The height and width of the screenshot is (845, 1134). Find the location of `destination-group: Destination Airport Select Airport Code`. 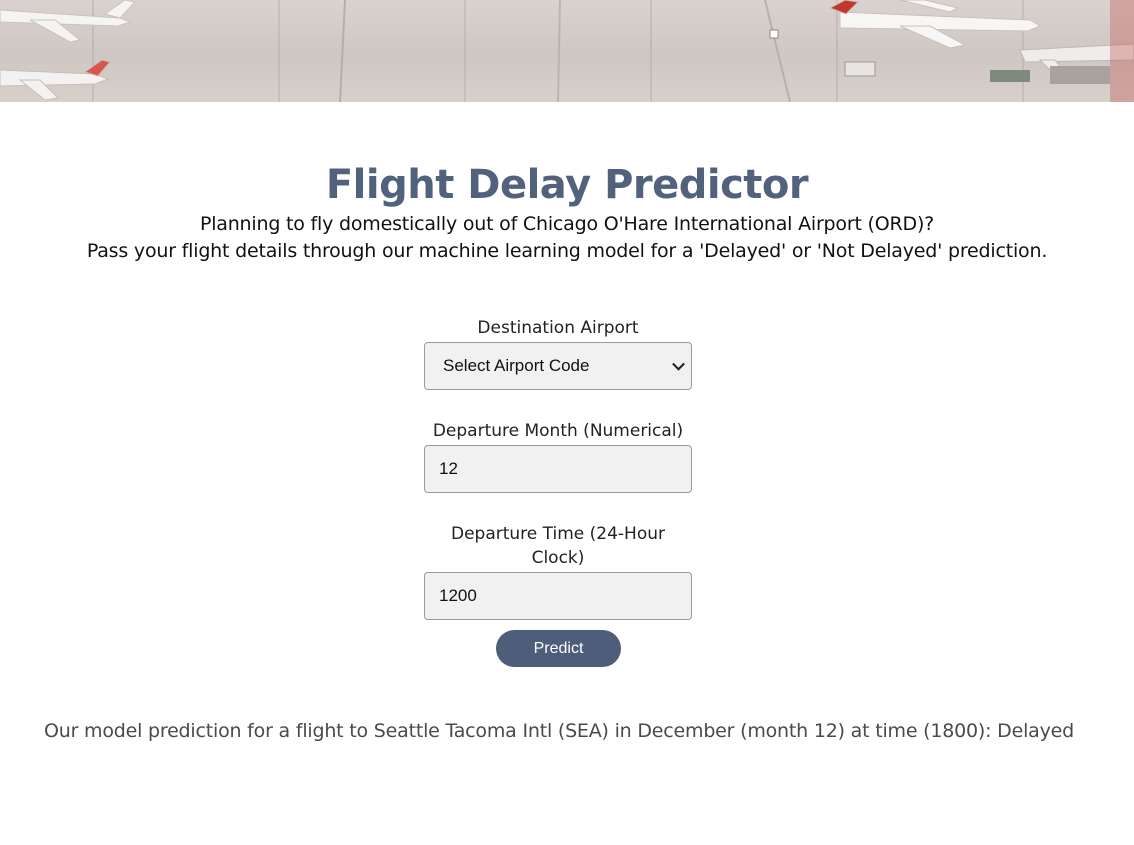

destination-group: Destination Airport Select Airport Code is located at coordinates (558, 353).